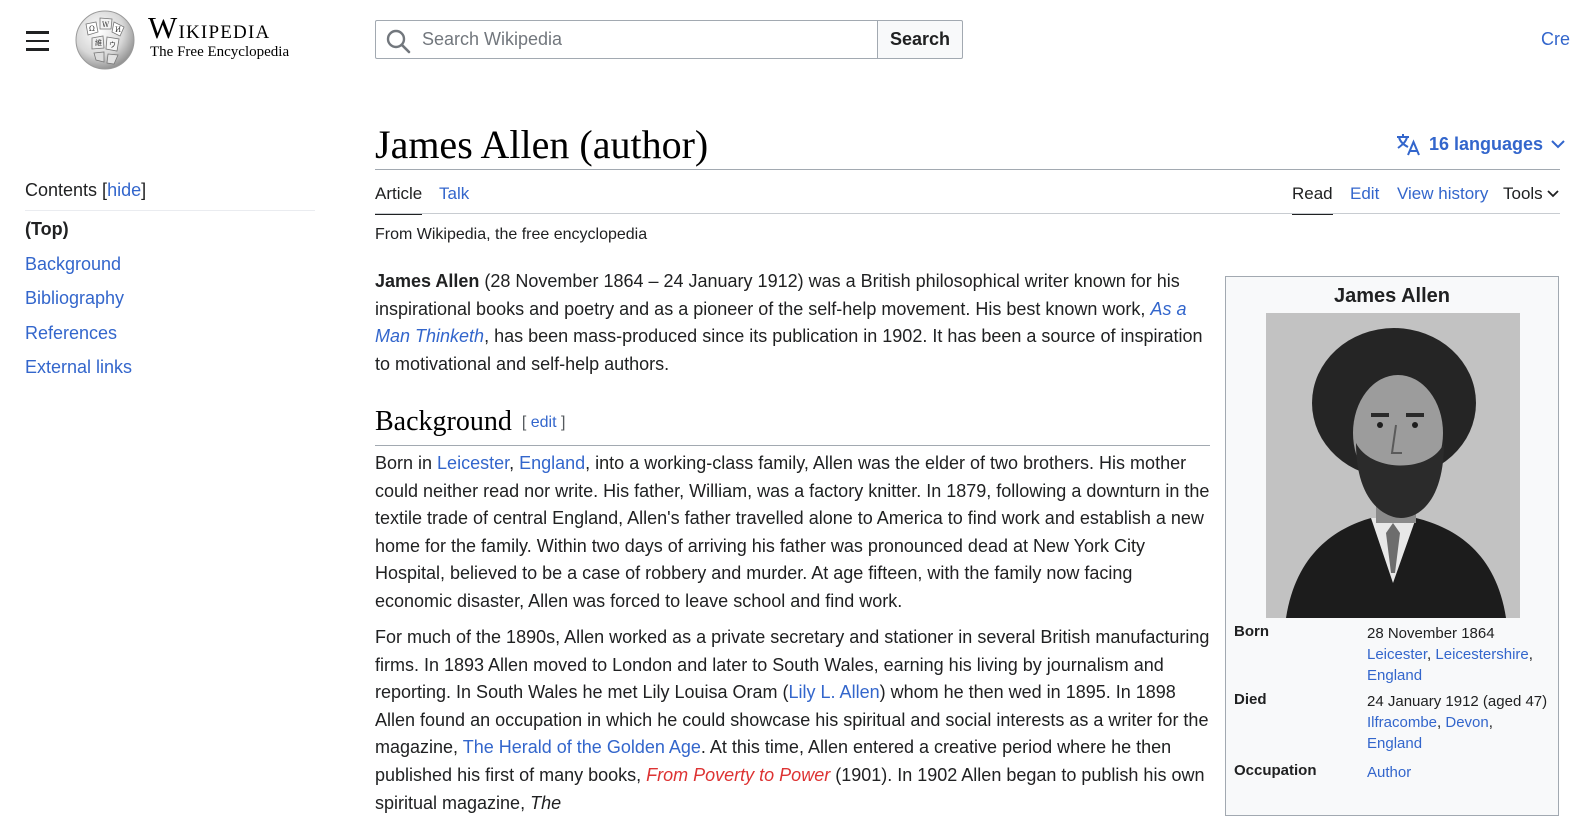  What do you see at coordinates (118, 30) in the screenshot?
I see `svg-text: И` at bounding box center [118, 30].